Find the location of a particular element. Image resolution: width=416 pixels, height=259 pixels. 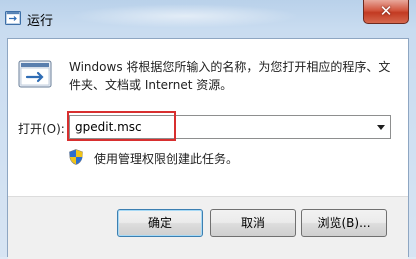

chevron-down-icon is located at coordinates (381, 127).